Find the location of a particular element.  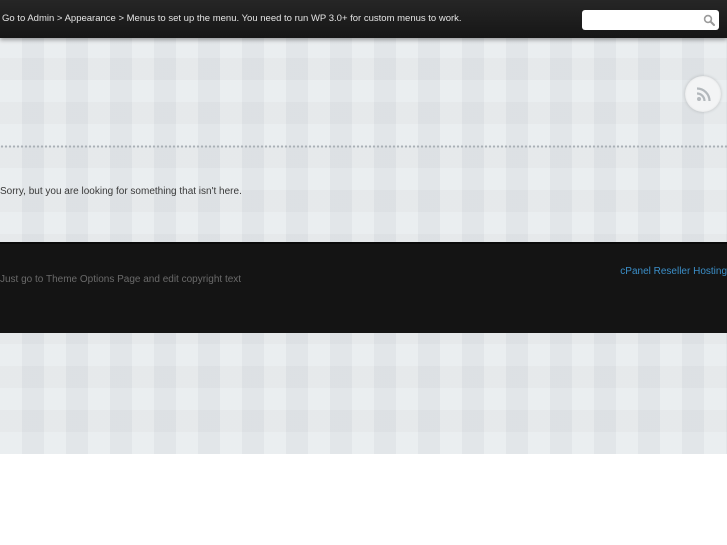

search-input is located at coordinates (641, 20).